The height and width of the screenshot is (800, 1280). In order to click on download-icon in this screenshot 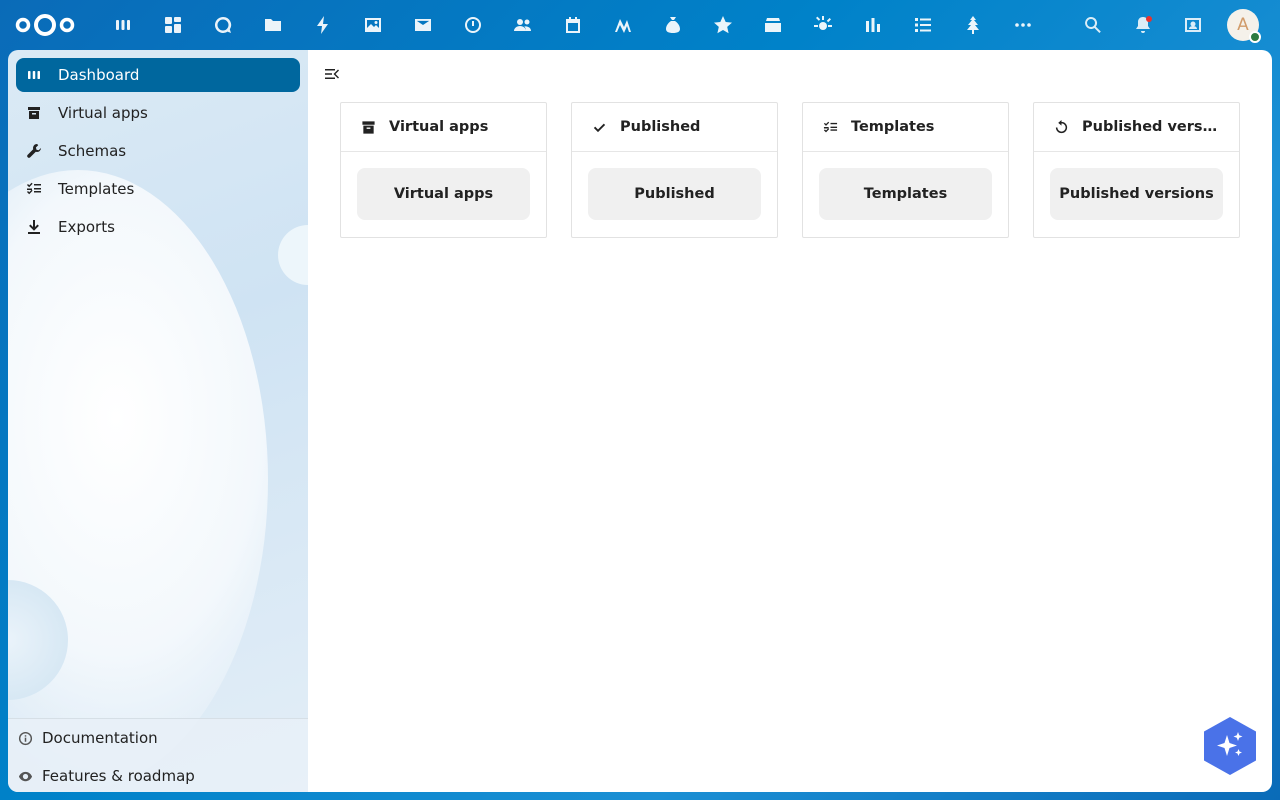, I will do `click(34, 227)`.